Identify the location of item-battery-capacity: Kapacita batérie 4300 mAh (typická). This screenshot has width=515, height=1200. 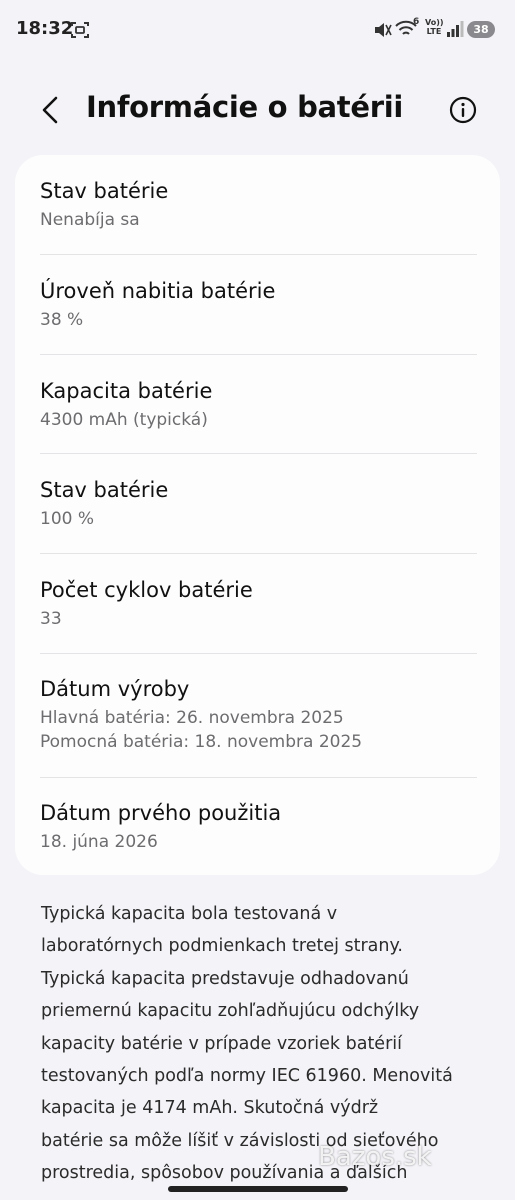
(258, 404).